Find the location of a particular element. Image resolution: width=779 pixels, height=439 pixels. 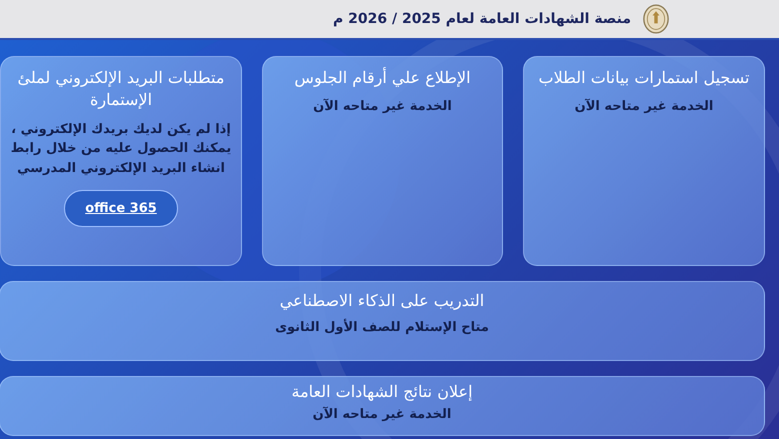

card-title: تسجيل استمارات بيانات الطلاب is located at coordinates (644, 78).